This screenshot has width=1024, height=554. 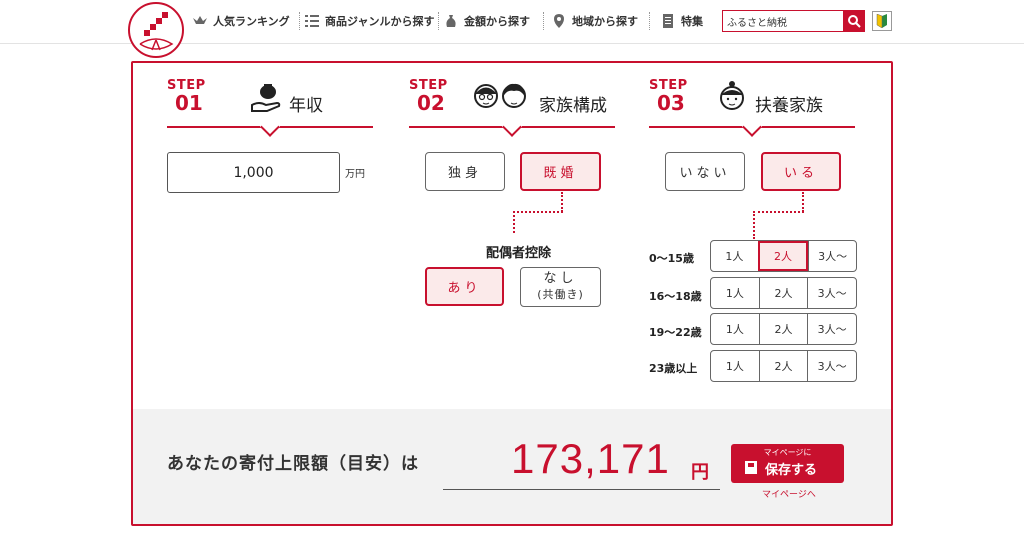 I want to click on search-button, so click(x=853, y=21).